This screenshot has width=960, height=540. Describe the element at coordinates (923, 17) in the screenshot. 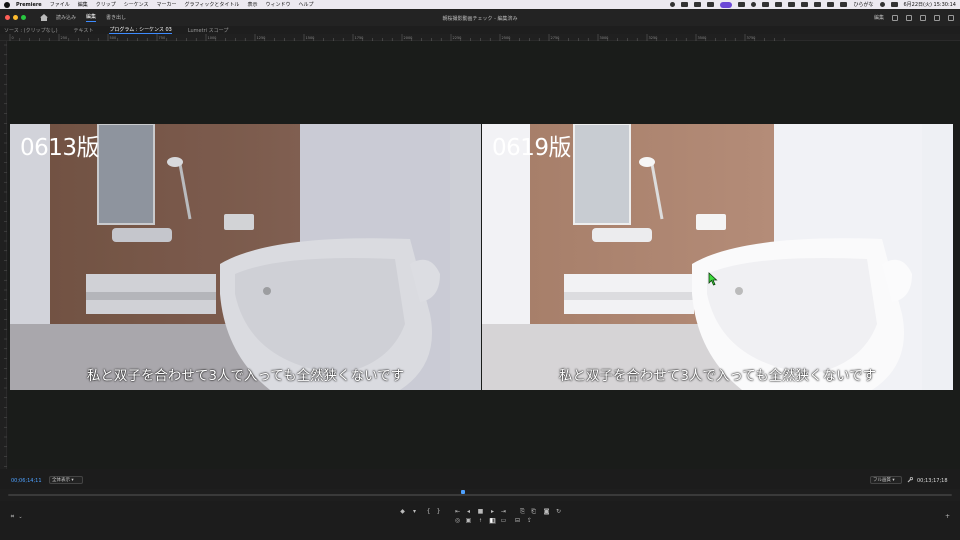

I see `share-icon` at that location.